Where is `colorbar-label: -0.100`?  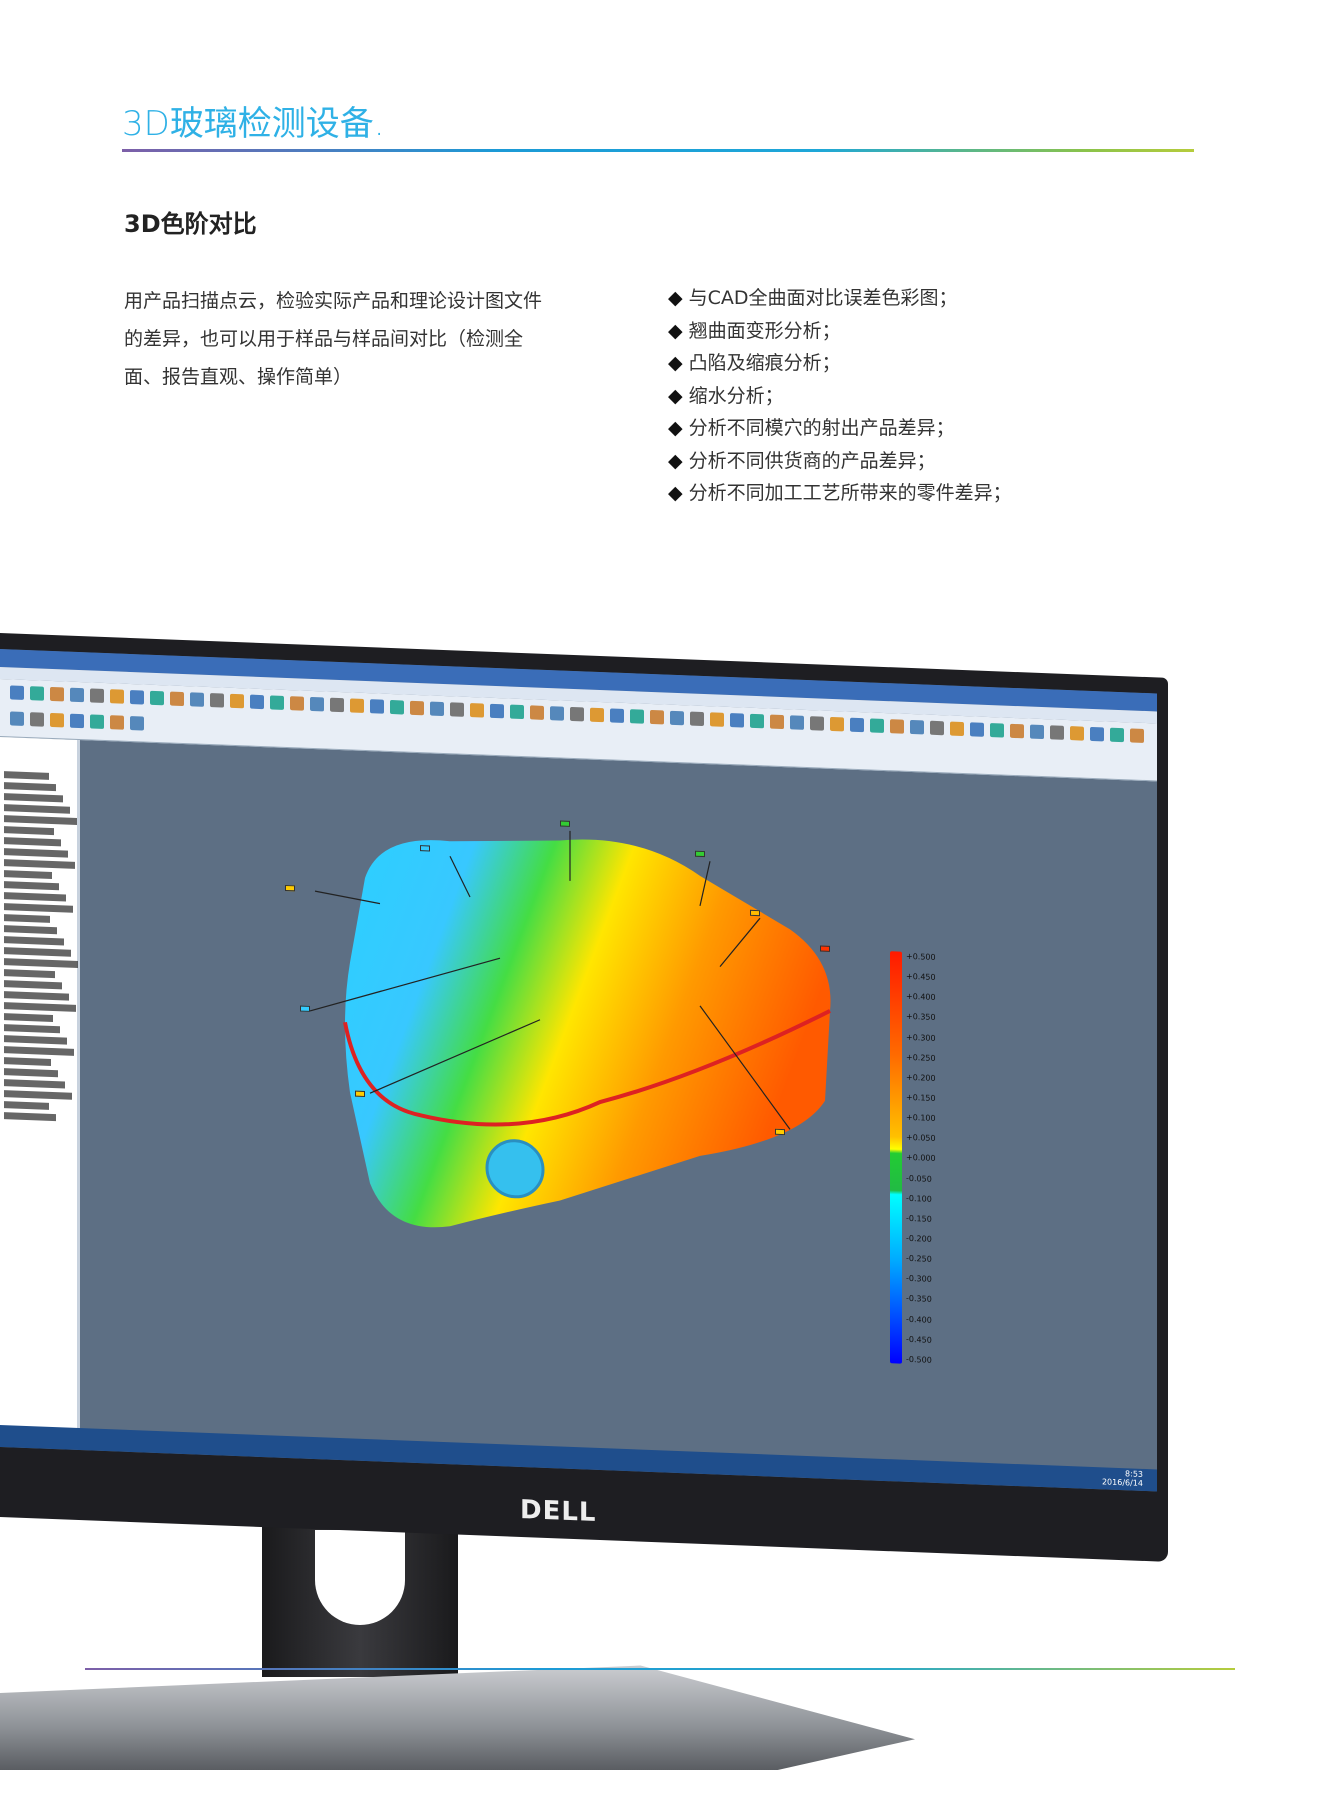 colorbar-label: -0.100 is located at coordinates (919, 1198).